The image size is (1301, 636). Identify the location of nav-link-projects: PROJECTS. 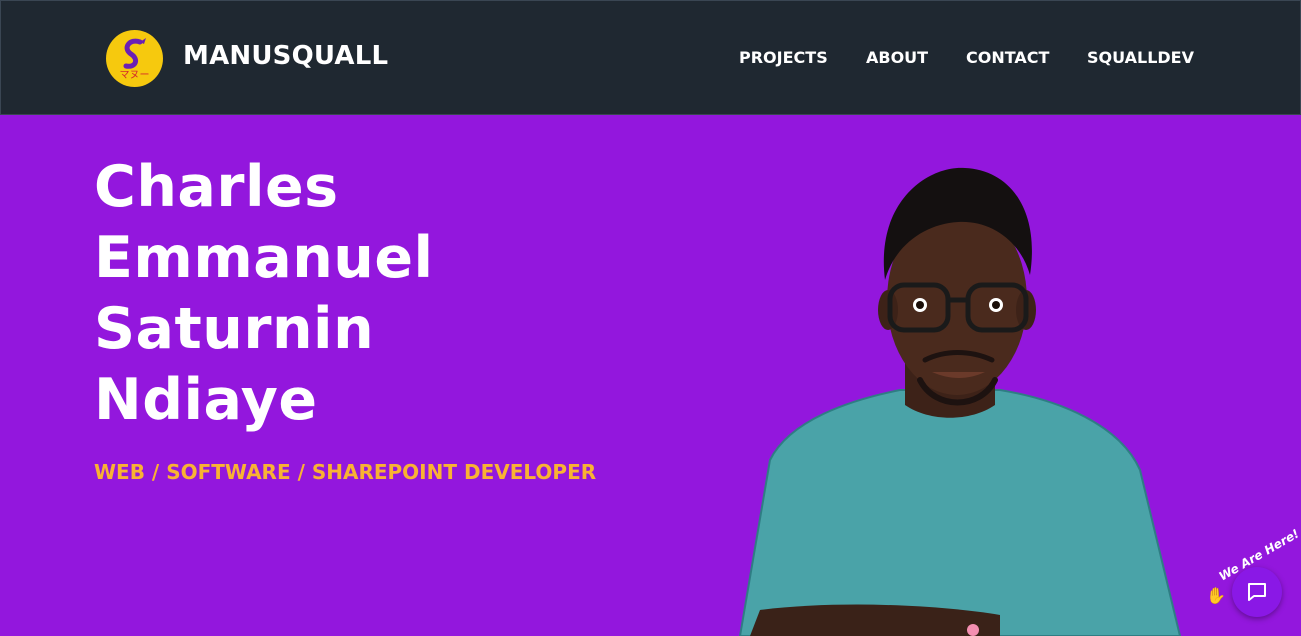
(783, 57).